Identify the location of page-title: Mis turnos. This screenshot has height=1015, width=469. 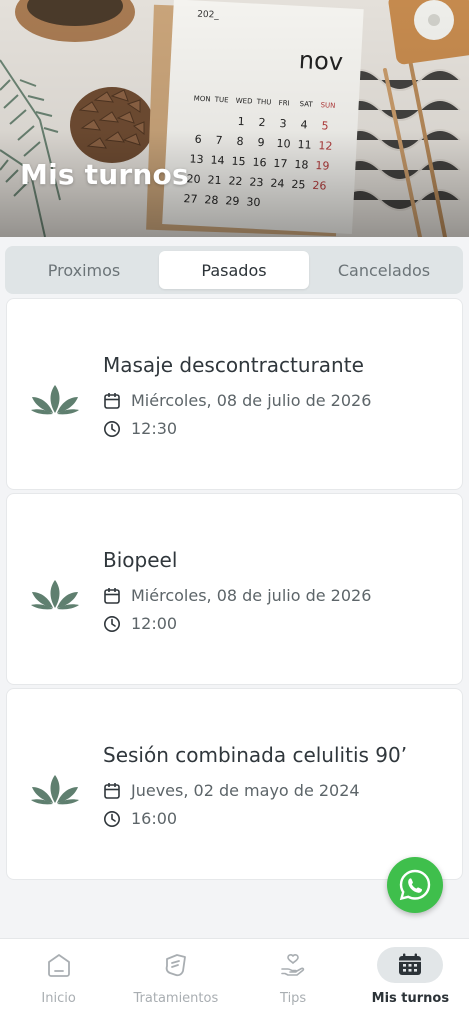
(104, 174).